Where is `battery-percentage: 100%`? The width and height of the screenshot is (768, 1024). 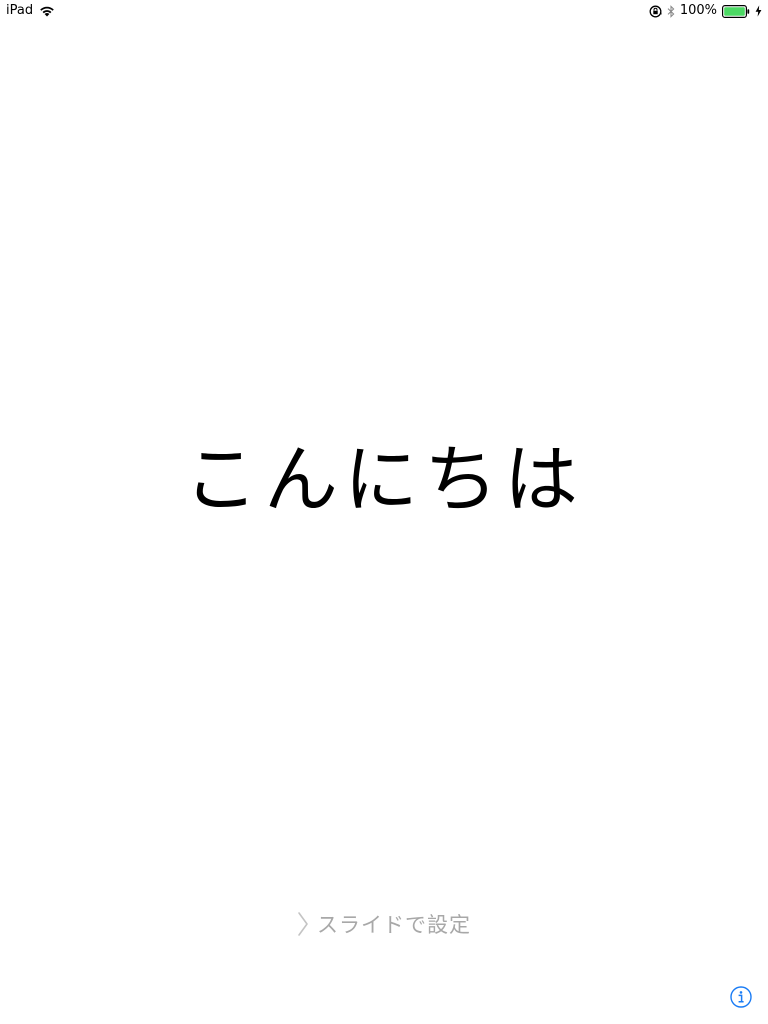
battery-percentage: 100% is located at coordinates (698, 10).